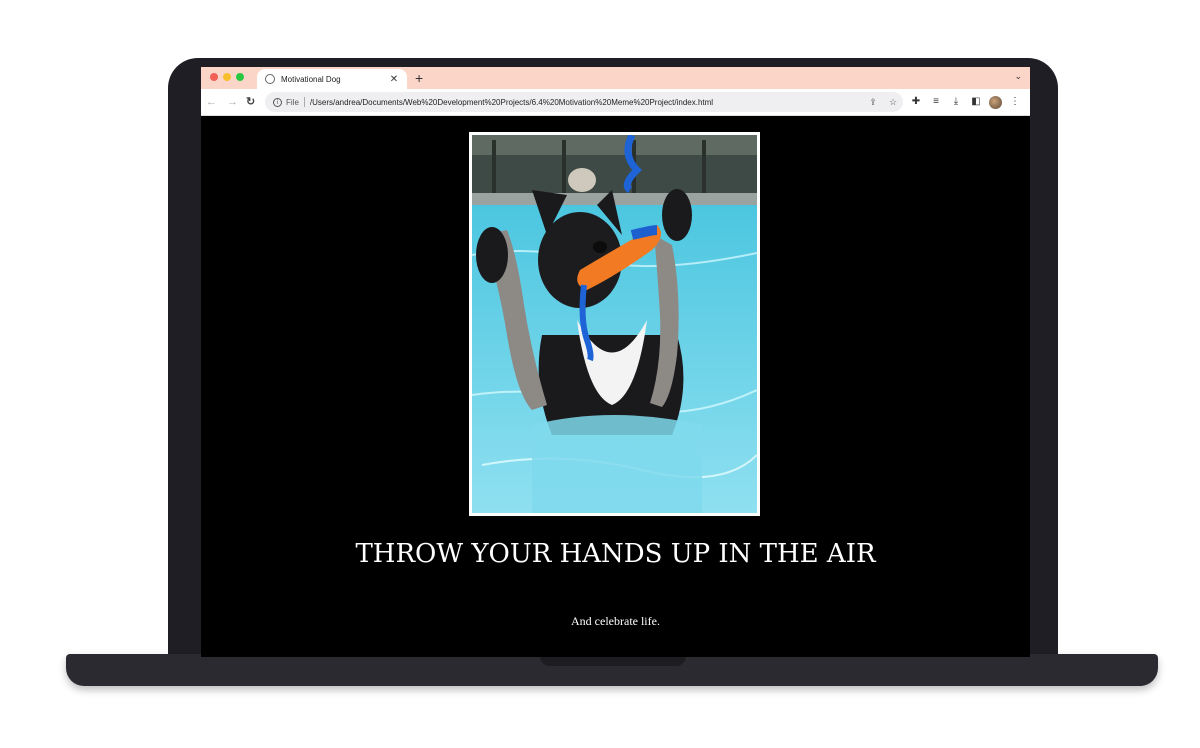 Image resolution: width=1200 pixels, height=748 pixels. I want to click on close-tab-icon: ✕, so click(394, 79).